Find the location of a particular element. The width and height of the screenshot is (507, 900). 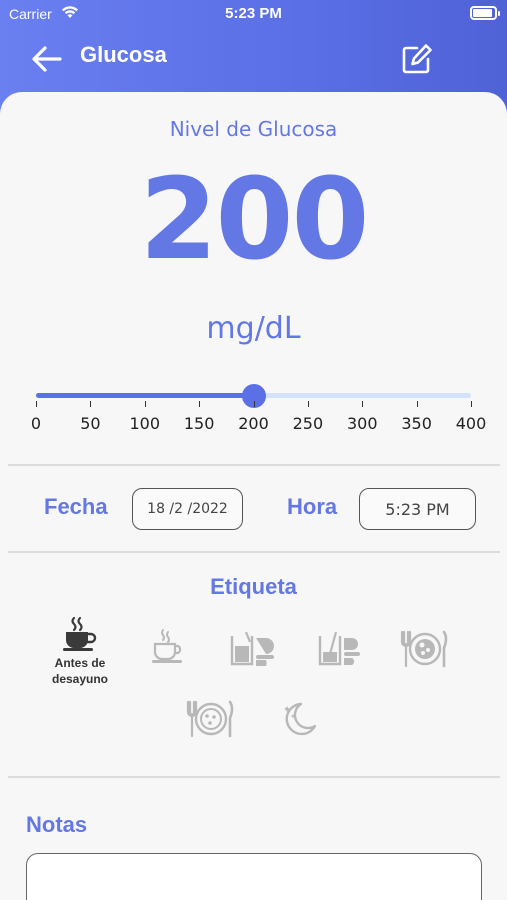

time-field: 5:23 PM is located at coordinates (417, 509).